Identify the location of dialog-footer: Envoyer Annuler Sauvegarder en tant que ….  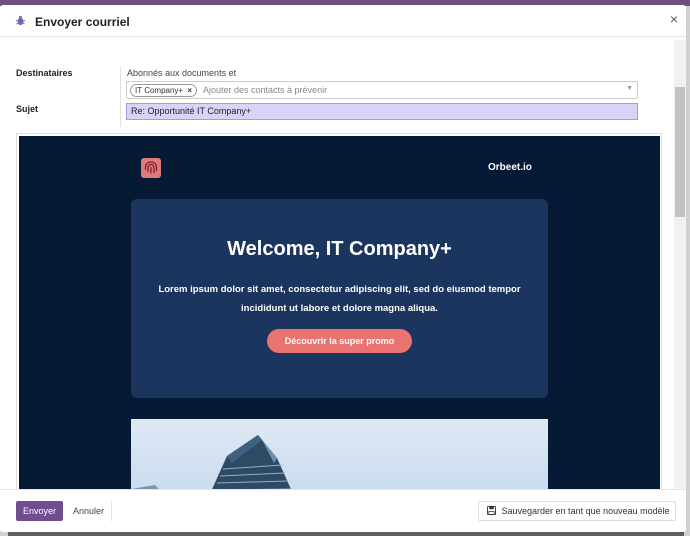
(343, 510).